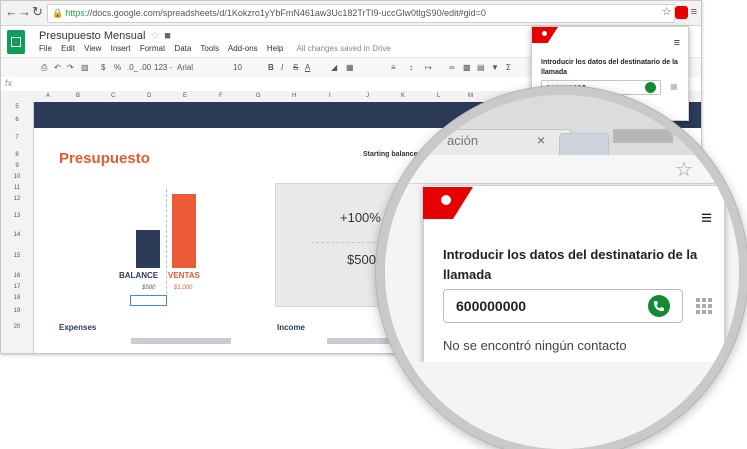 This screenshot has height=449, width=747. What do you see at coordinates (393, 67) in the screenshot?
I see `align-icon: ≡` at bounding box center [393, 67].